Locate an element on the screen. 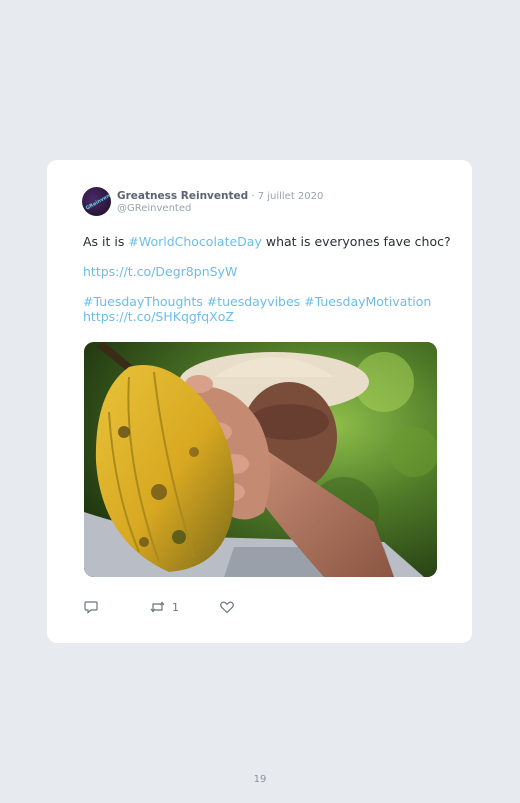 This screenshot has height=803, width=520. author-handle: @GReinvented is located at coordinates (154, 208).